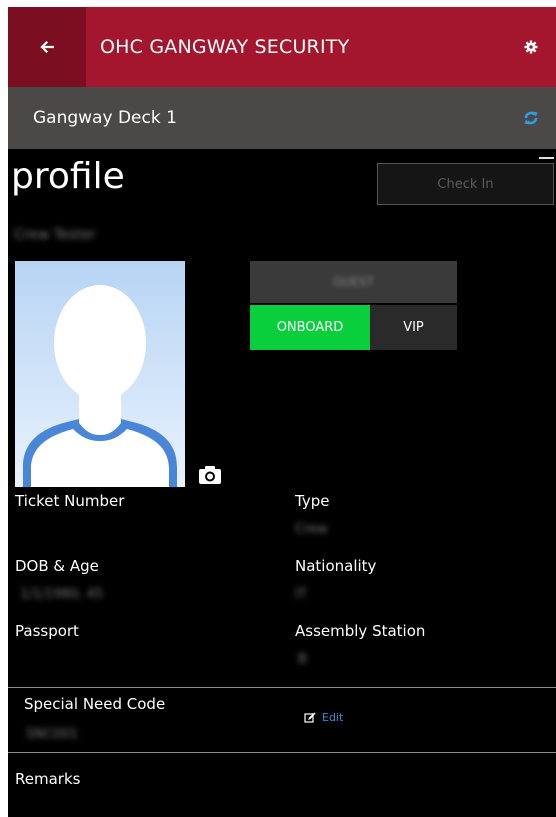 The height and width of the screenshot is (817, 556). What do you see at coordinates (333, 717) in the screenshot?
I see `edit-label: Edit` at bounding box center [333, 717].